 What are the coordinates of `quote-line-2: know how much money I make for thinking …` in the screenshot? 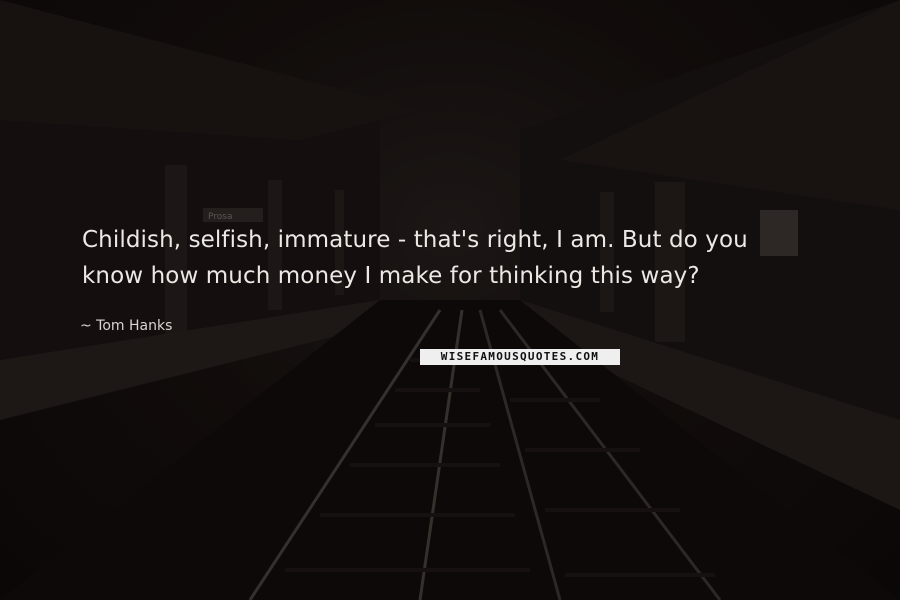 It's located at (391, 276).